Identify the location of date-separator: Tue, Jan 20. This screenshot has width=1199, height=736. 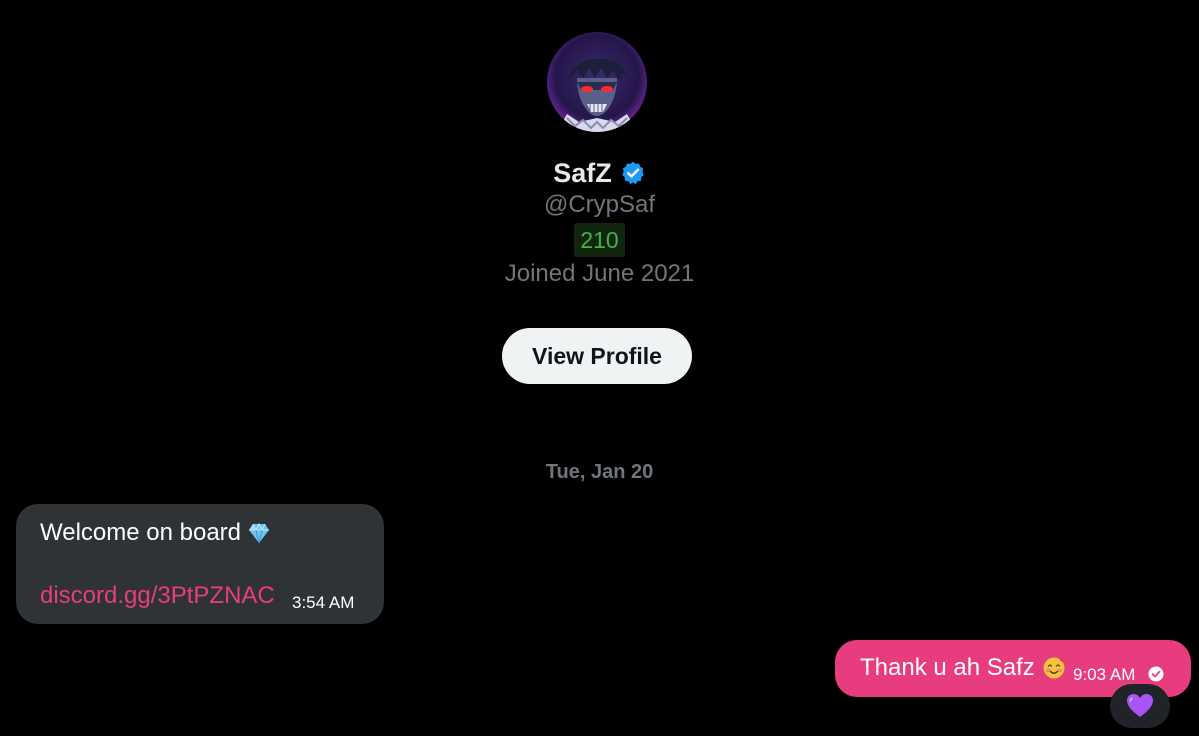
(599, 472).